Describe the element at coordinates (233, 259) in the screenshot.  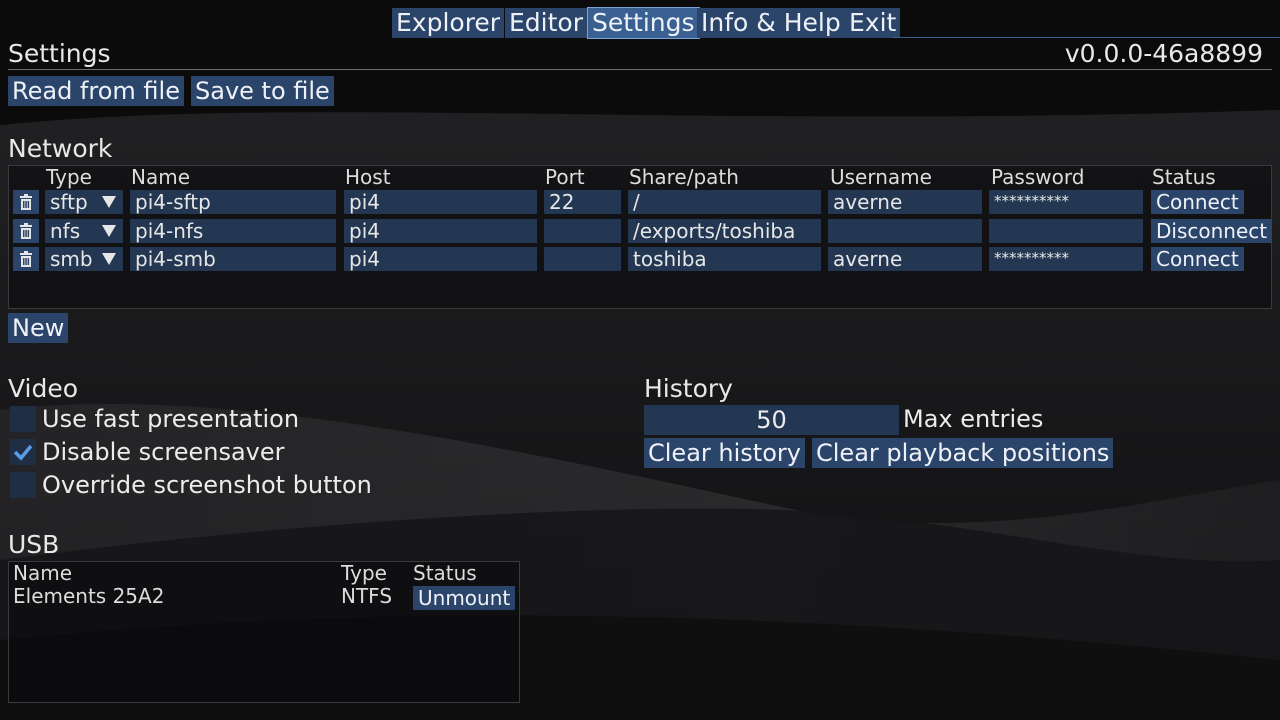
I see `name-field: pi4-smb` at that location.